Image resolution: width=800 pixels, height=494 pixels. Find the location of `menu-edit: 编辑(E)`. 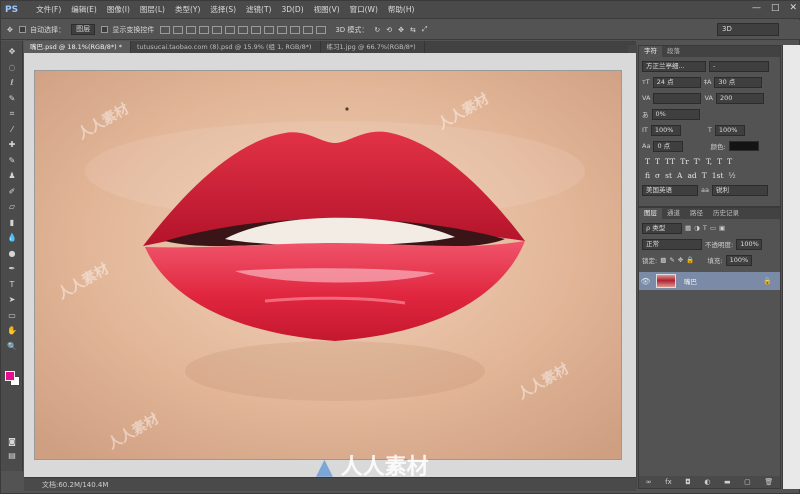

menu-edit: 编辑(E) is located at coordinates (84, 9).